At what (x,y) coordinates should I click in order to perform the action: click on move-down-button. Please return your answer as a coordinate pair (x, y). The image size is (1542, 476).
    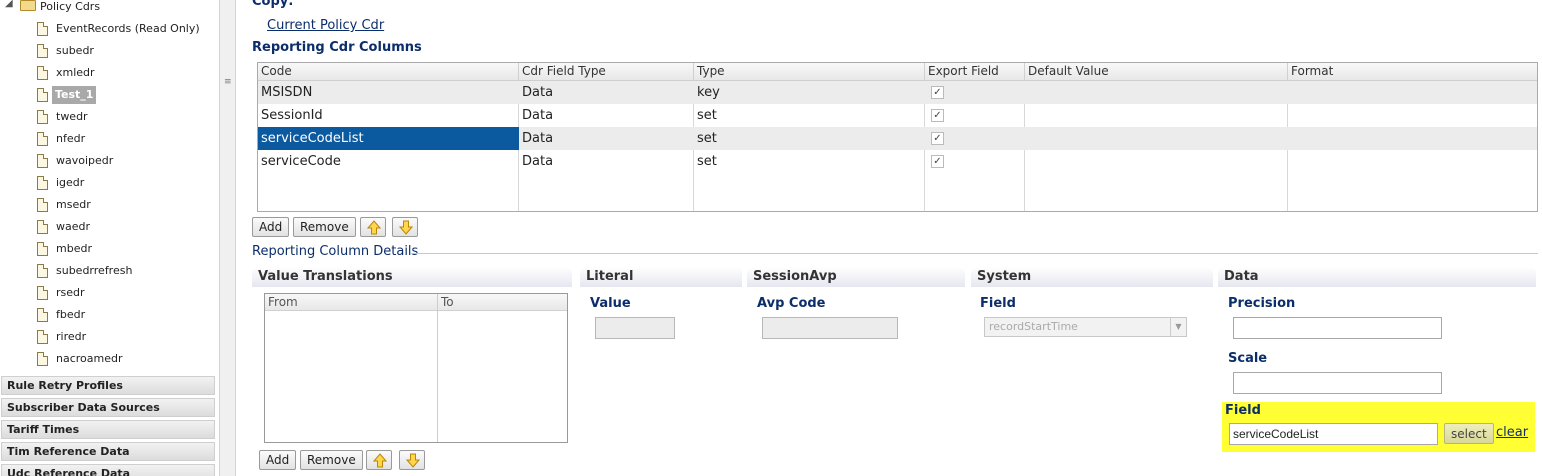
    Looking at the image, I should click on (405, 227).